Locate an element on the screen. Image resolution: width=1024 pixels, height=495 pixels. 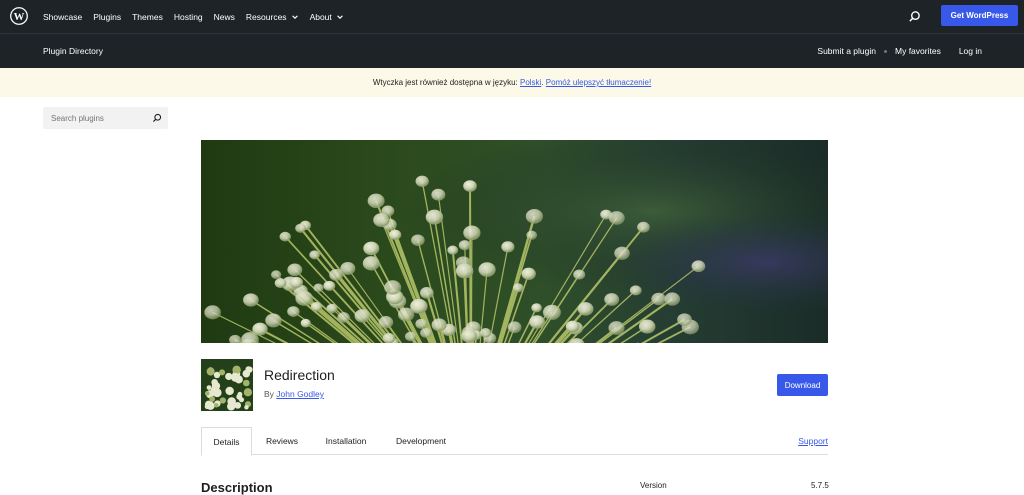
plugin-search is located at coordinates (105, 118).